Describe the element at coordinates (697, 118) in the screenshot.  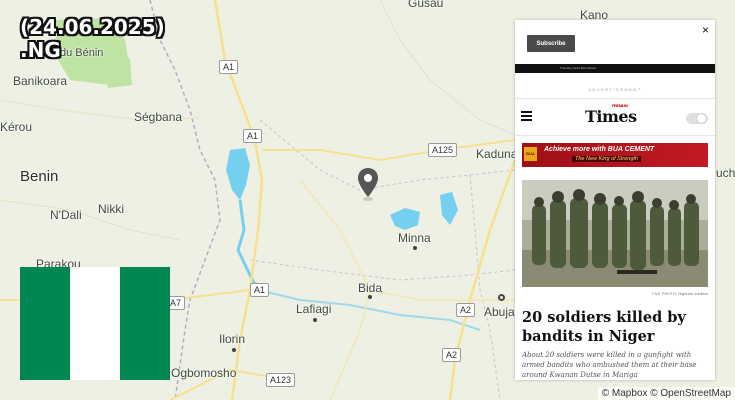
I see `dark-mode-toggle` at that location.